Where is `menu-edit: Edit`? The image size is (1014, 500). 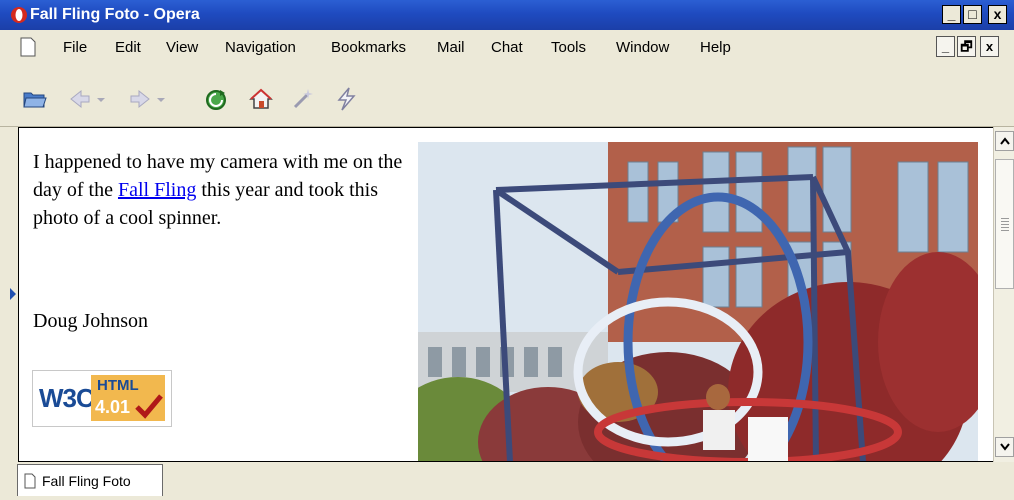 menu-edit: Edit is located at coordinates (128, 47).